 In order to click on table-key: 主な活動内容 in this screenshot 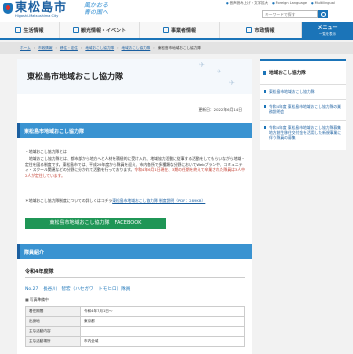, I will do `click(53, 331)`.